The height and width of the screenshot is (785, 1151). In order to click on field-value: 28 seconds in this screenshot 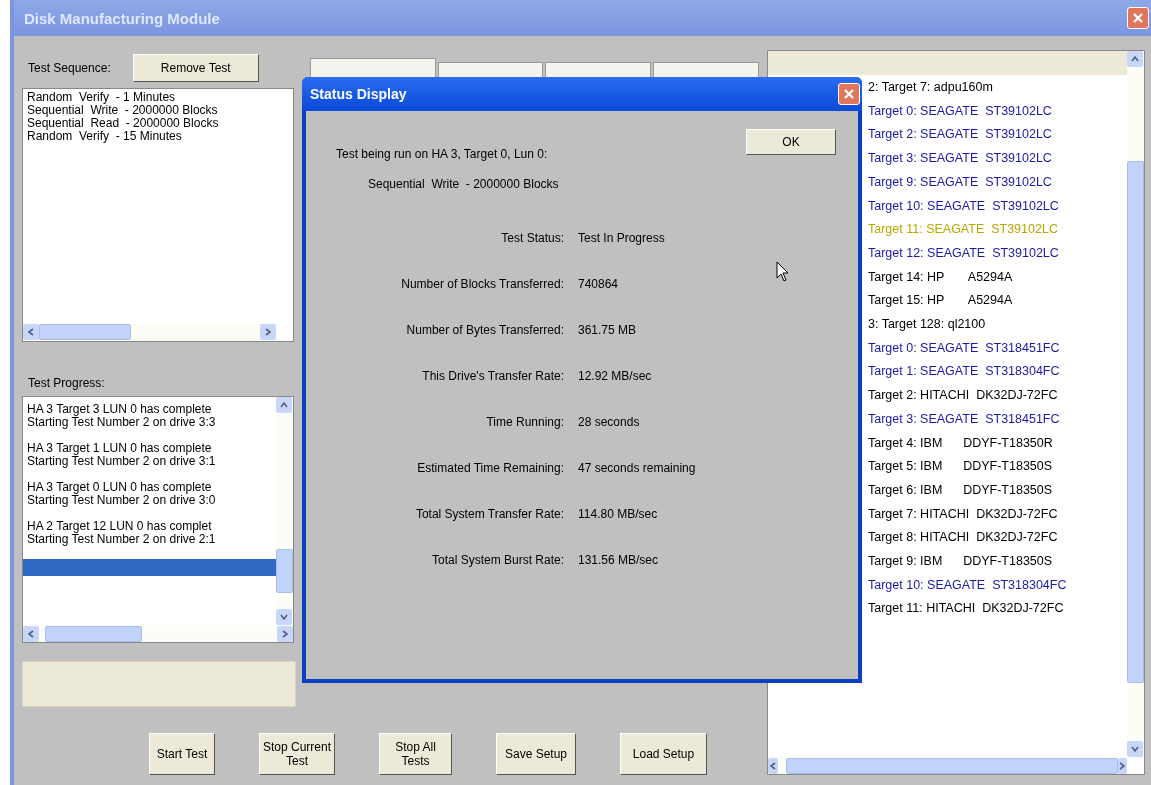, I will do `click(609, 422)`.